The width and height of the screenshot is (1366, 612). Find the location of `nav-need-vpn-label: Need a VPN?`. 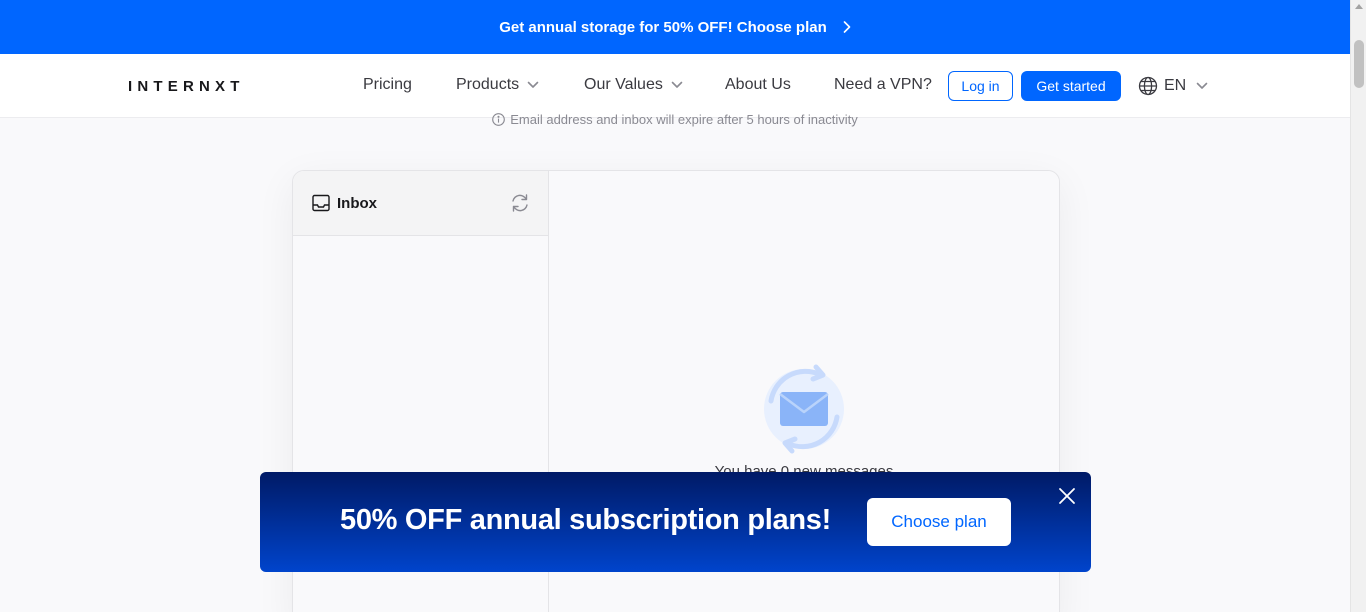

nav-need-vpn-label: Need a VPN? is located at coordinates (883, 84).